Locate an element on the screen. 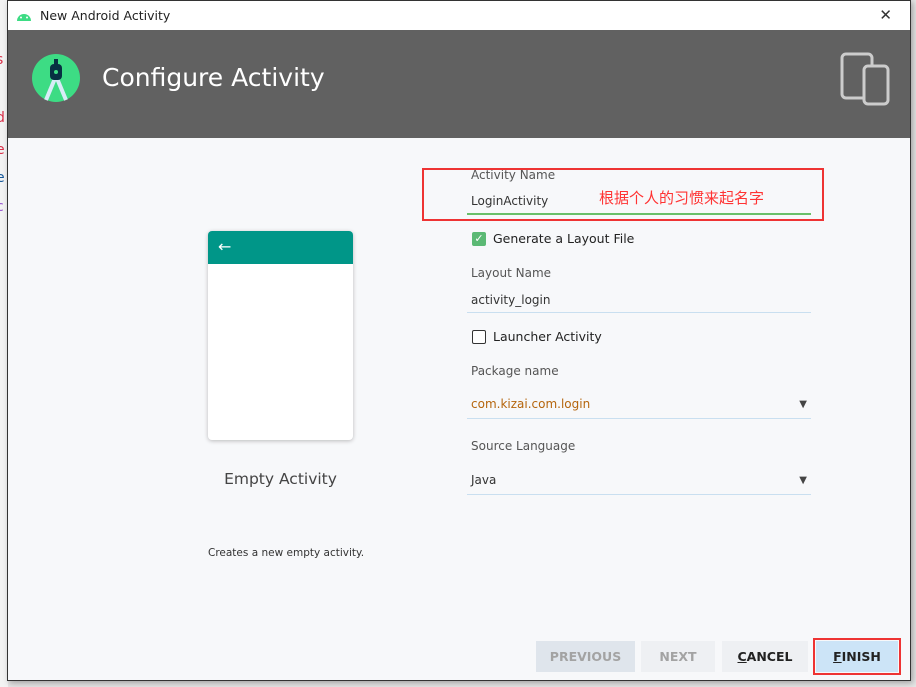 The width and height of the screenshot is (916, 687). page-title: Configure Activity is located at coordinates (213, 77).